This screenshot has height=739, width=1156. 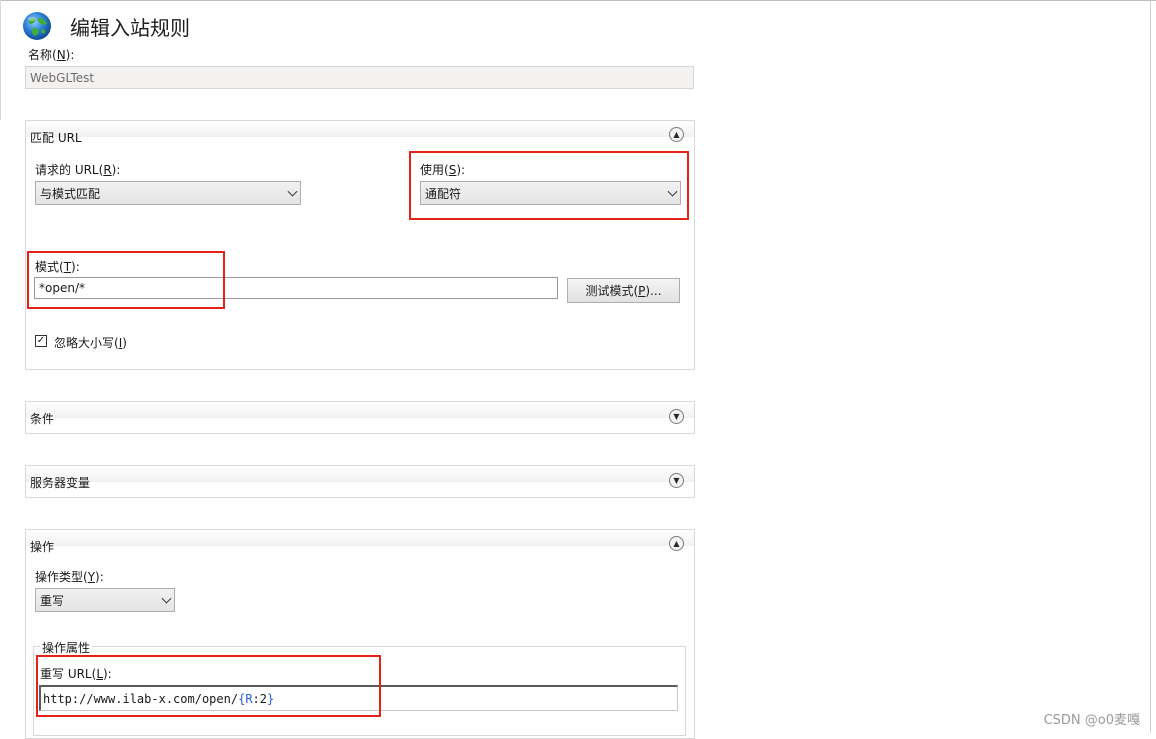 What do you see at coordinates (168, 193) in the screenshot?
I see `requested-url-dropdown: 与模式匹配` at bounding box center [168, 193].